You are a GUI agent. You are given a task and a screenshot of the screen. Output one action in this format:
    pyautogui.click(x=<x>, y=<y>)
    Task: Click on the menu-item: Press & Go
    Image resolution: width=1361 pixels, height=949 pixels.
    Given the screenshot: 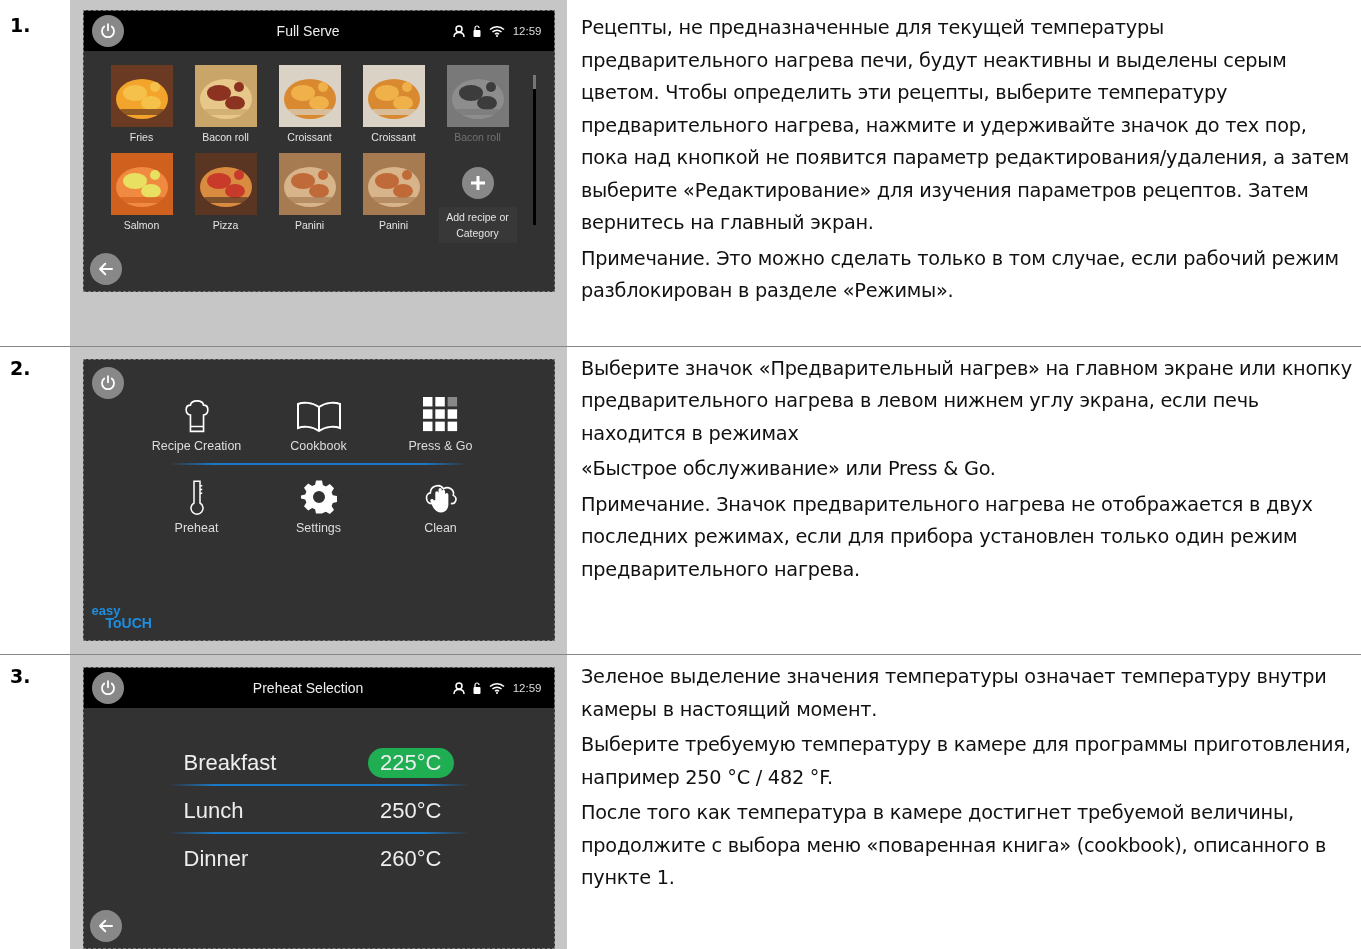 What is the action you would take?
    pyautogui.click(x=440, y=427)
    